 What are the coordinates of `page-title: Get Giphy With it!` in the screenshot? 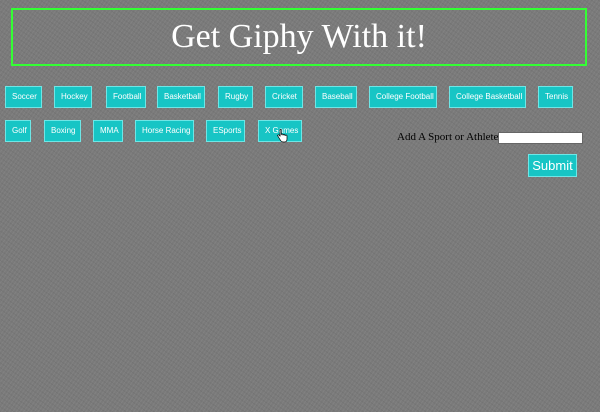 It's located at (299, 36).